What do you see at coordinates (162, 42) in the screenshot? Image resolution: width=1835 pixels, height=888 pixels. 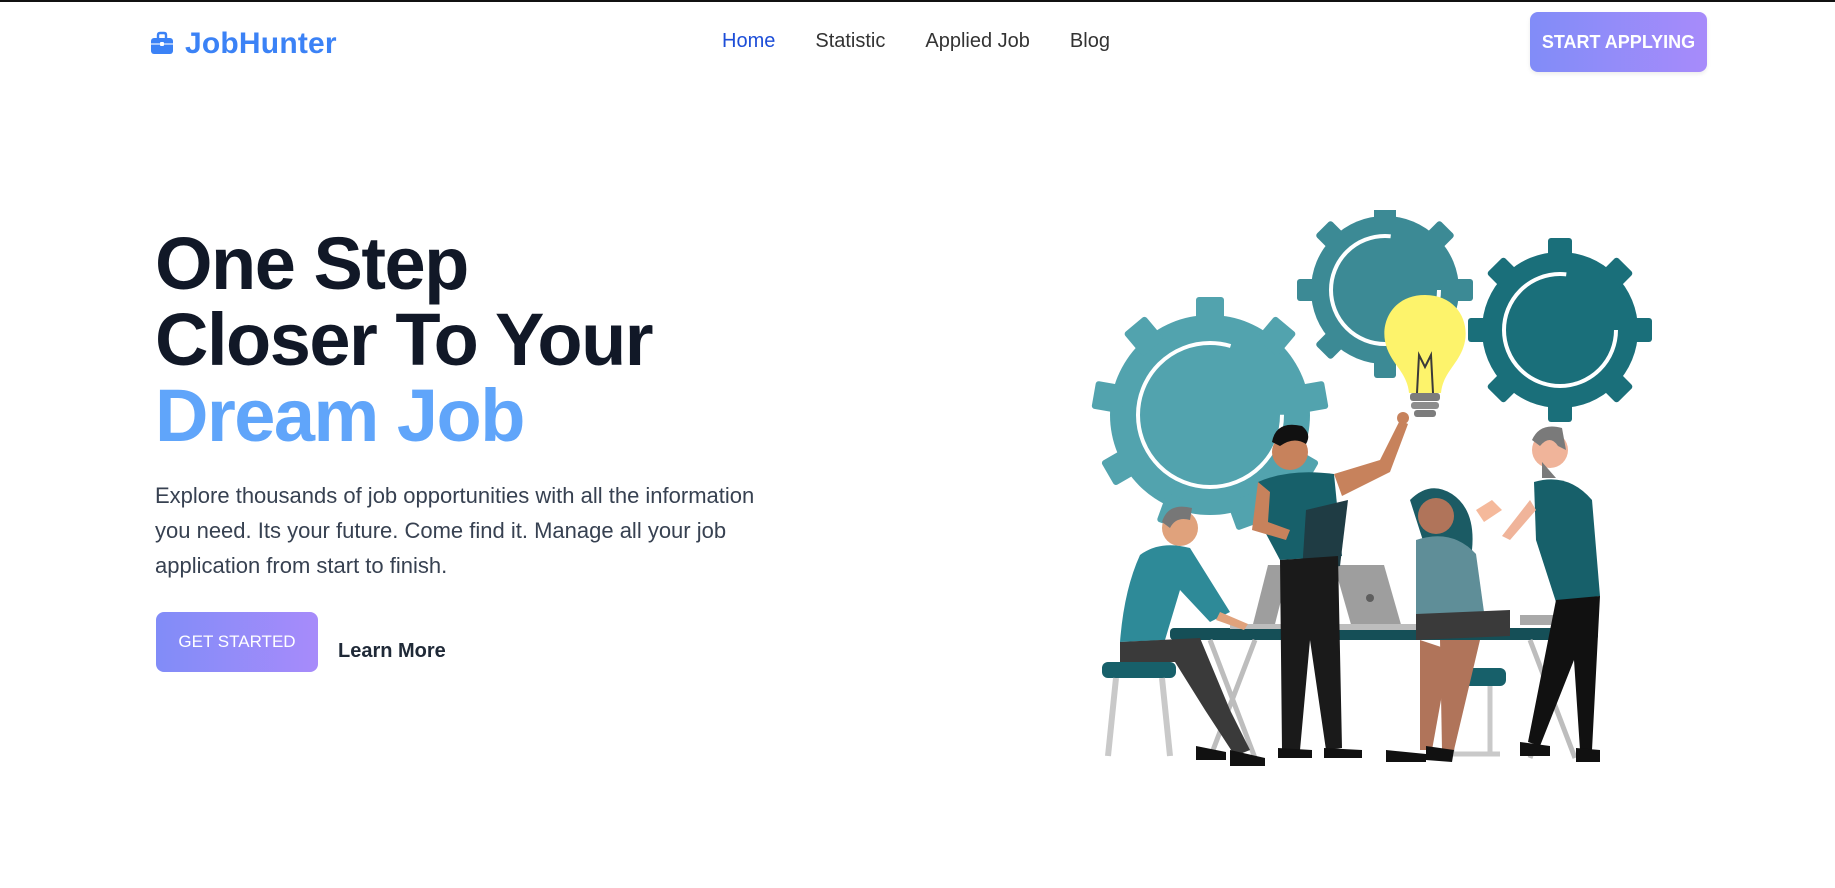 I see `briefcase-icon` at bounding box center [162, 42].